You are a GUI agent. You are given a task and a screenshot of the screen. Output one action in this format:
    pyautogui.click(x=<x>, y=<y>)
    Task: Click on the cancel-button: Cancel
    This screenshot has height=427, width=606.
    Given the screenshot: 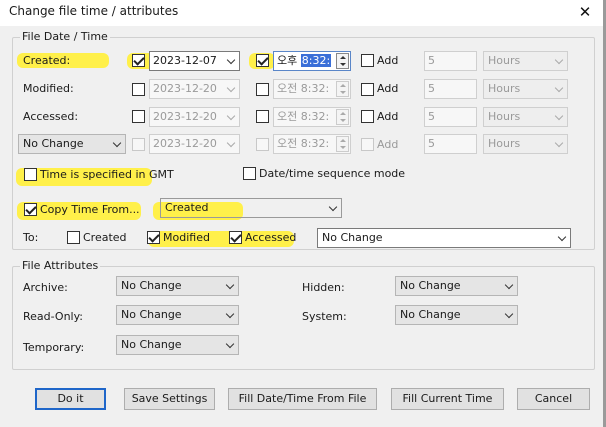 What is the action you would take?
    pyautogui.click(x=553, y=399)
    